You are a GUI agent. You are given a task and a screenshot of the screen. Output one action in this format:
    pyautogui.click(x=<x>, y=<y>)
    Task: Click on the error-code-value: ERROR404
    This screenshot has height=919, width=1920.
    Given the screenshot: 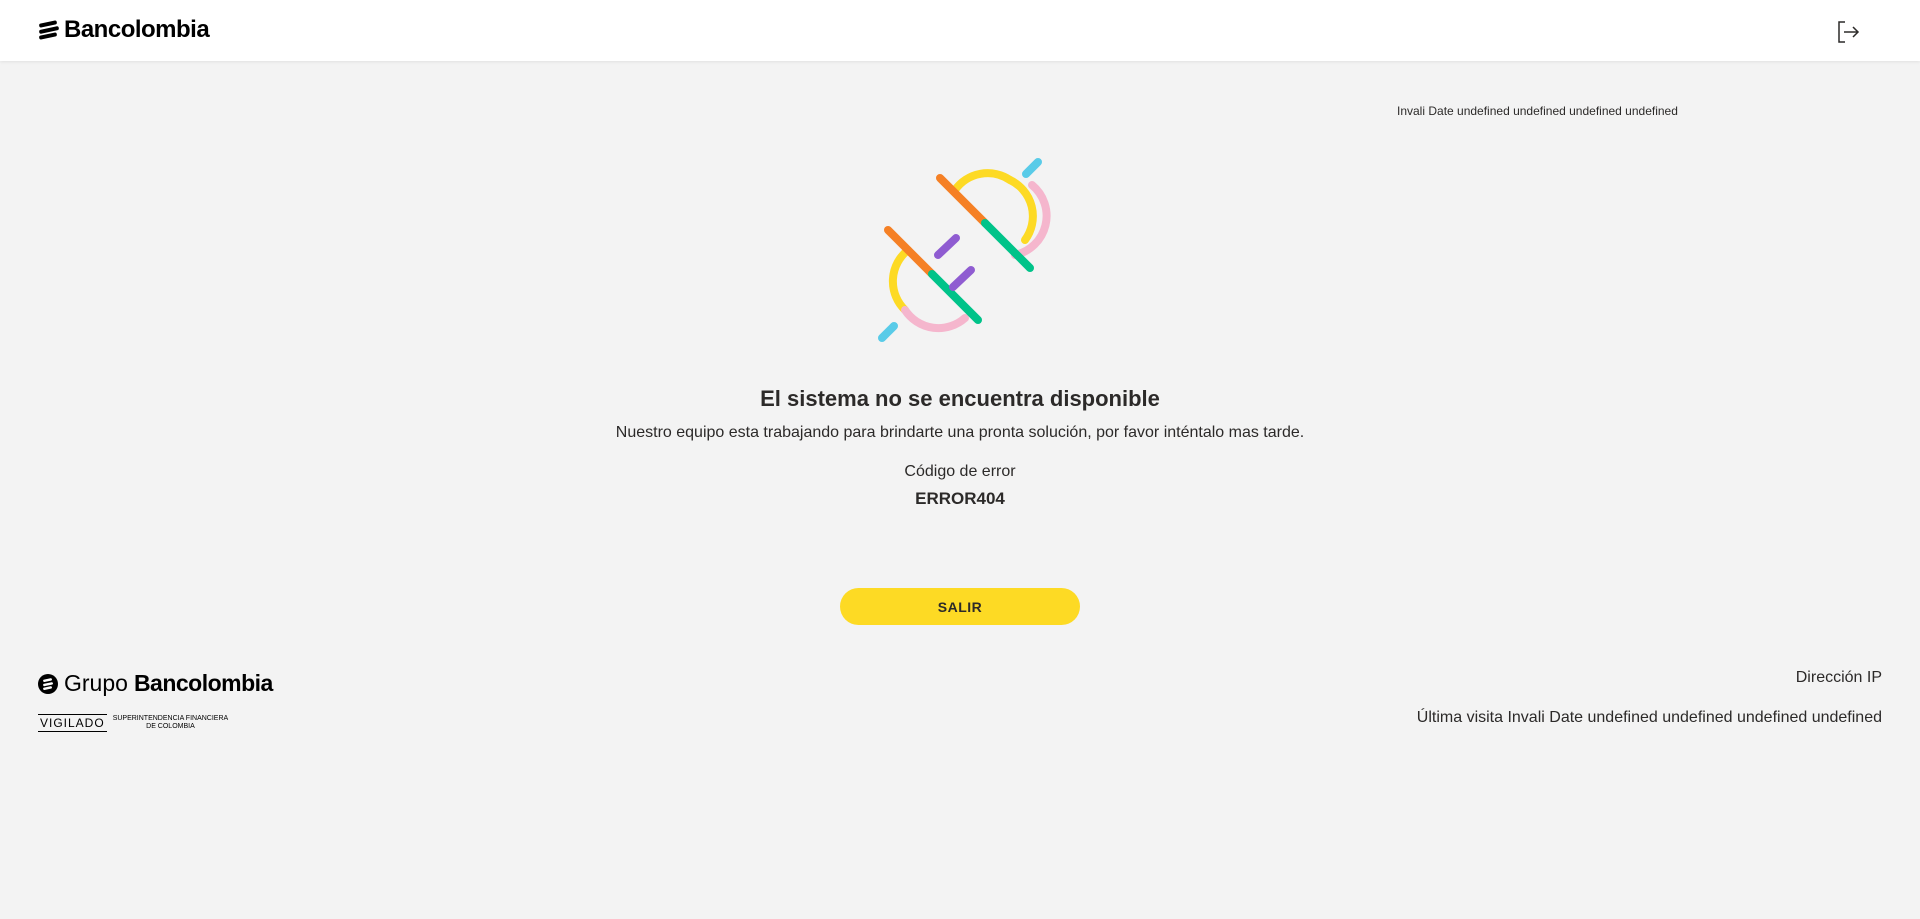 What is the action you would take?
    pyautogui.click(x=960, y=498)
    